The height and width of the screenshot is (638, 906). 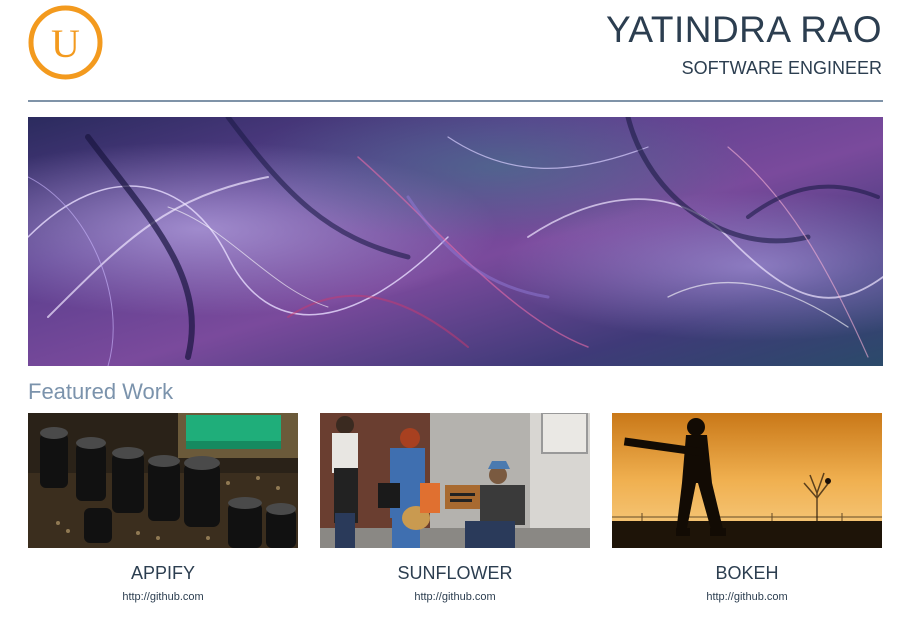 What do you see at coordinates (163, 573) in the screenshot?
I see `project-title-appify: APPIFY` at bounding box center [163, 573].